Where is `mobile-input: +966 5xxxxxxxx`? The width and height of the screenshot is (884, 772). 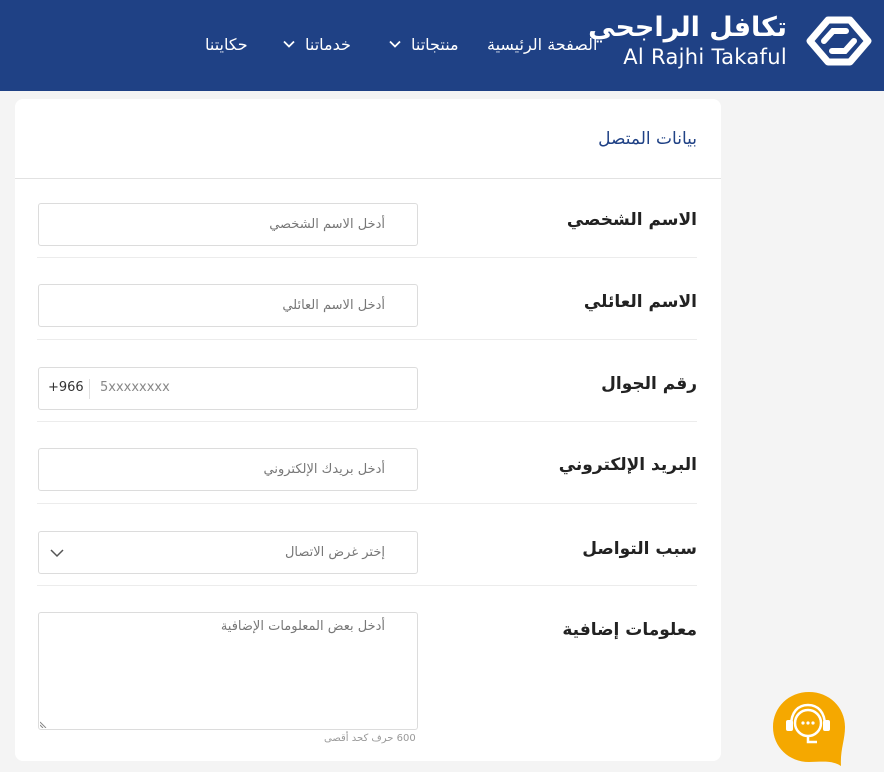 mobile-input: +966 5xxxxxxxx is located at coordinates (228, 388).